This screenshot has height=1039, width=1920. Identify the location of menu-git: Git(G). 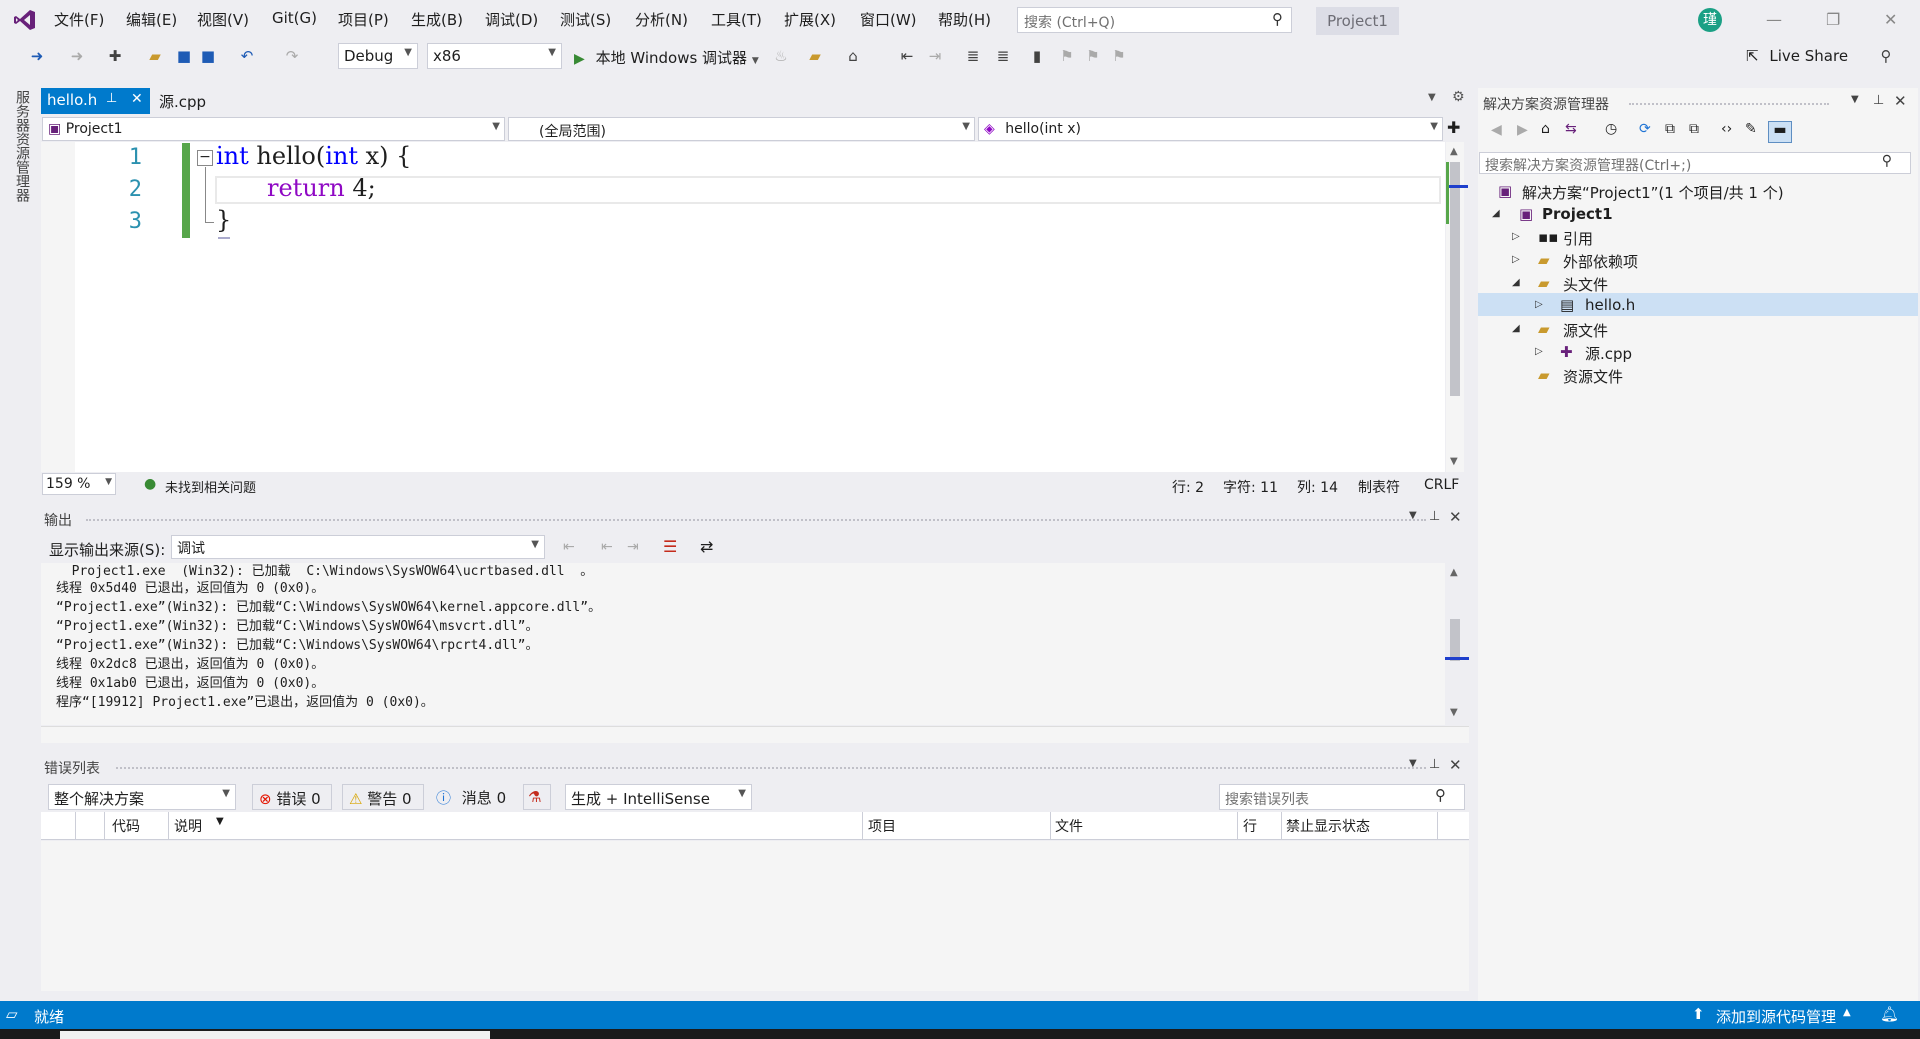
(294, 18).